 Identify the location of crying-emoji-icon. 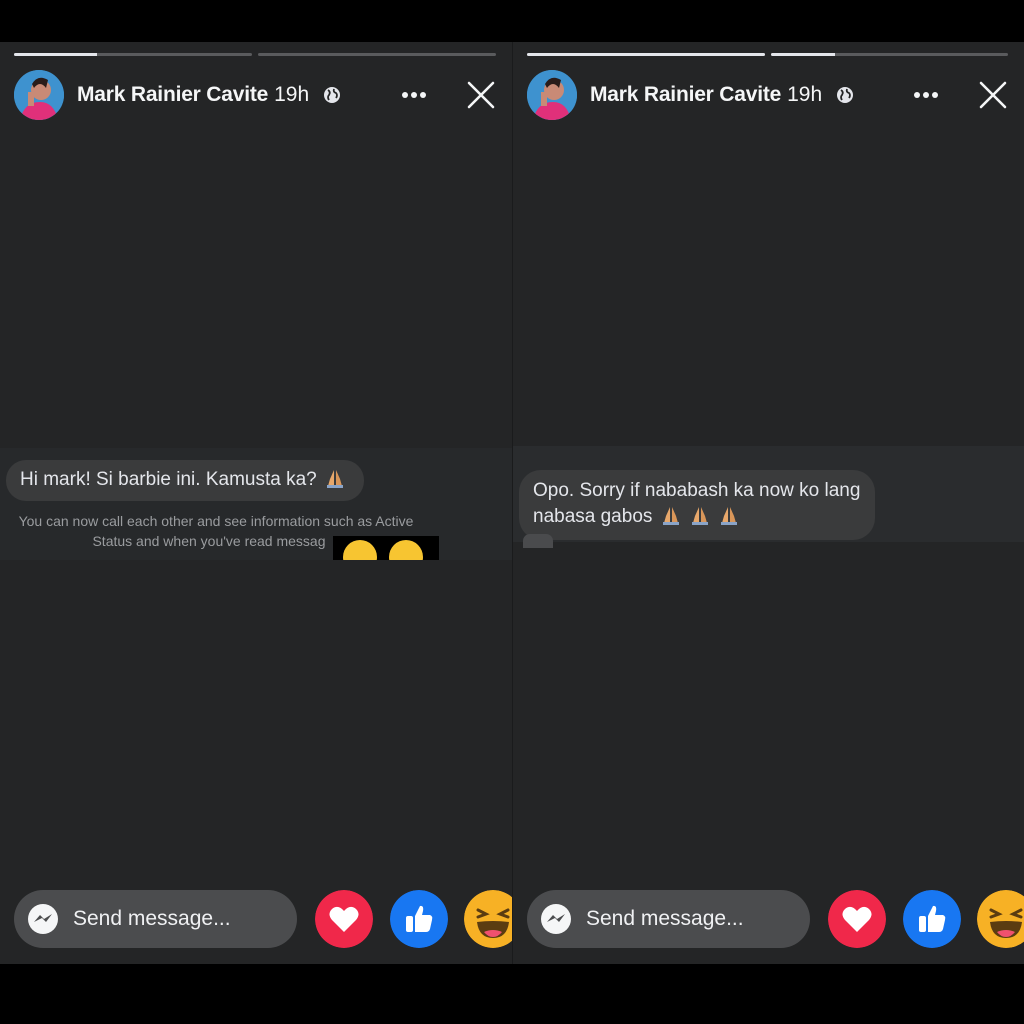
(360, 550).